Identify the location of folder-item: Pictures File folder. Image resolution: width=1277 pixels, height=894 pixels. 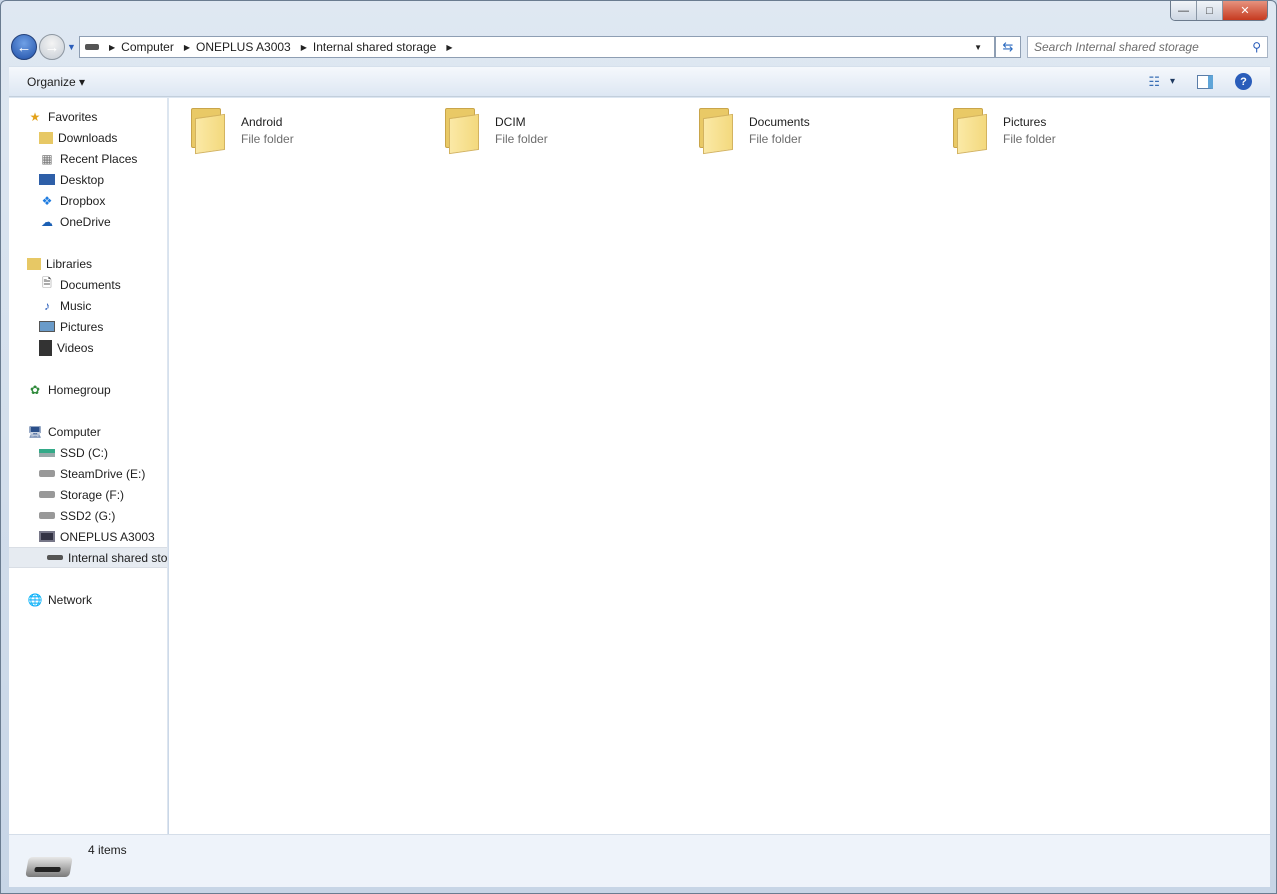
(1051, 130).